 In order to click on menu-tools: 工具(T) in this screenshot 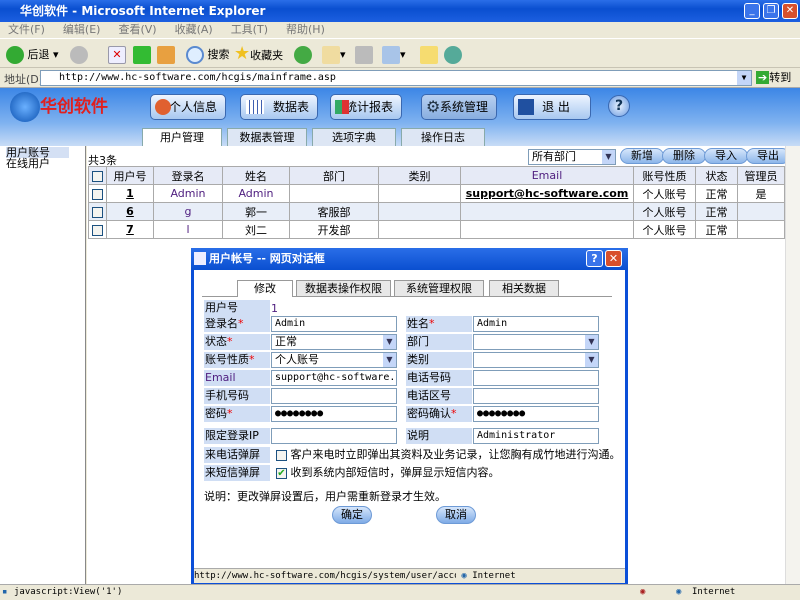, I will do `click(249, 29)`.